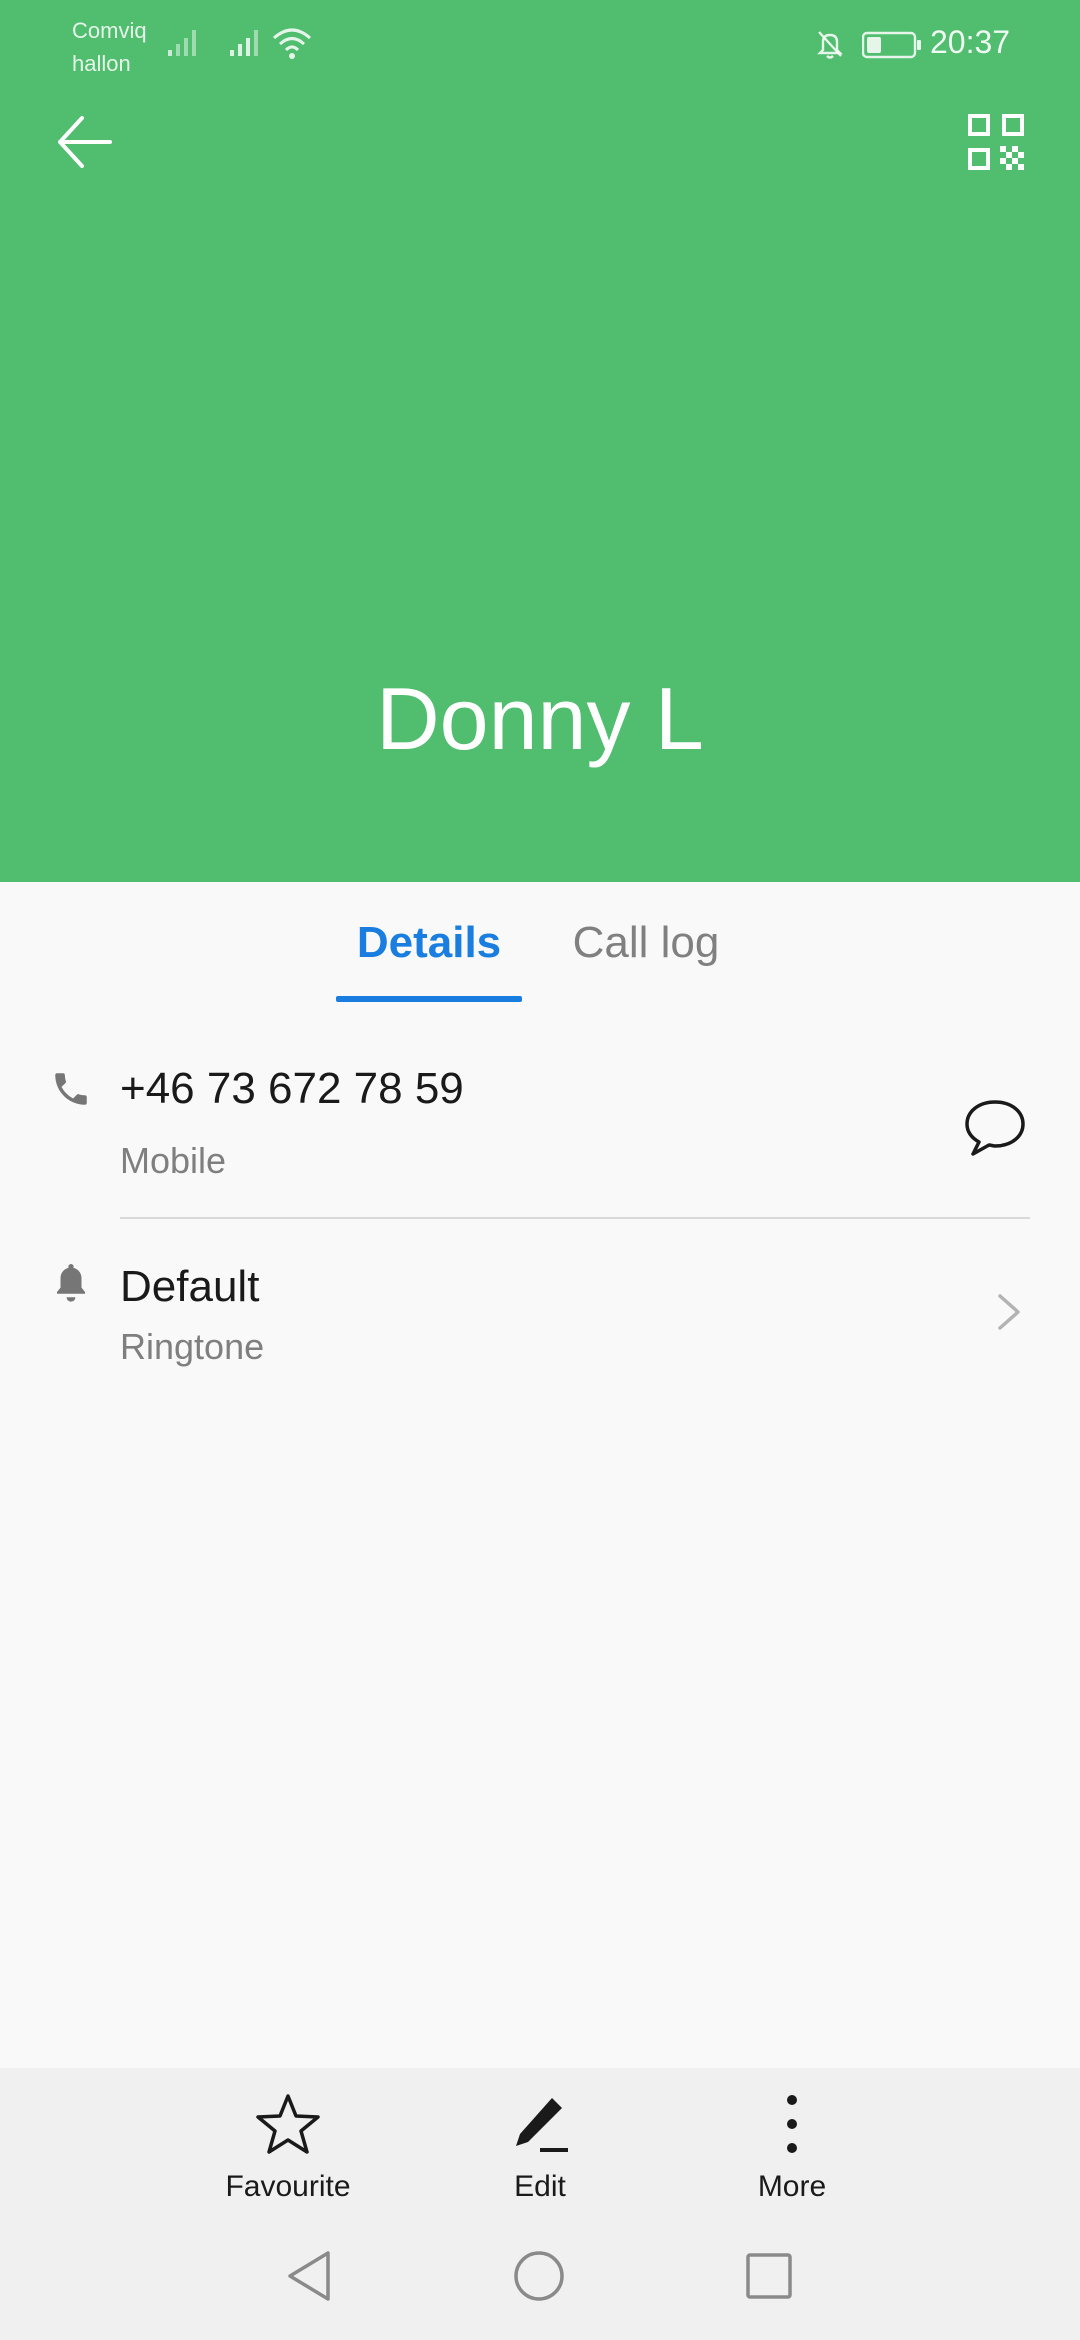 The image size is (1080, 2340). I want to click on qr-code-icon, so click(996, 144).